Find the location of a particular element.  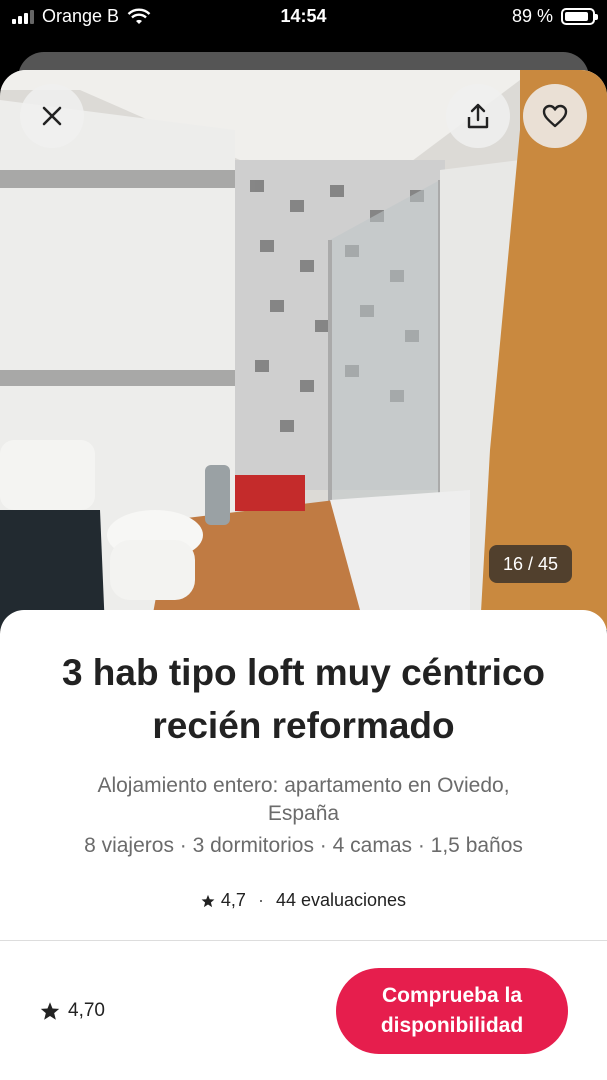

check-availability-button: Comprueba la disponibilidad is located at coordinates (452, 1011).